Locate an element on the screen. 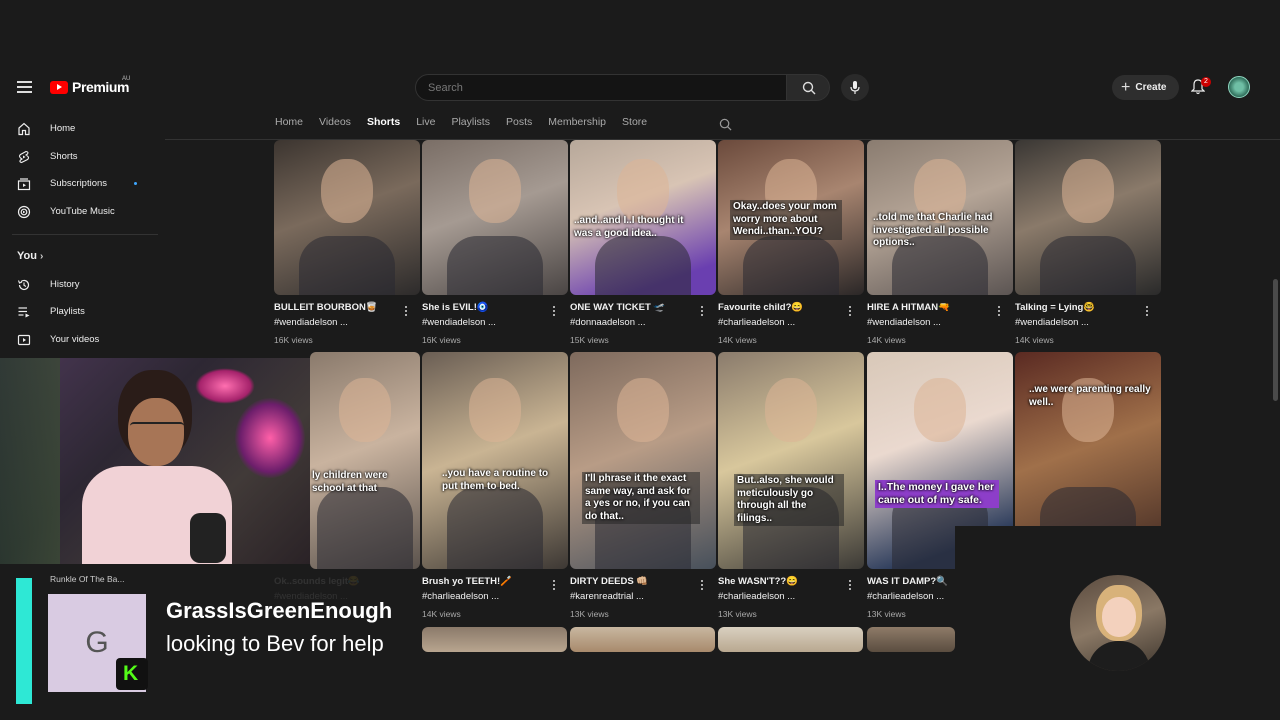 Image resolution: width=1280 pixels, height=720 pixels. sidebar-item-subscriptions: Subscriptions is located at coordinates (80, 183).